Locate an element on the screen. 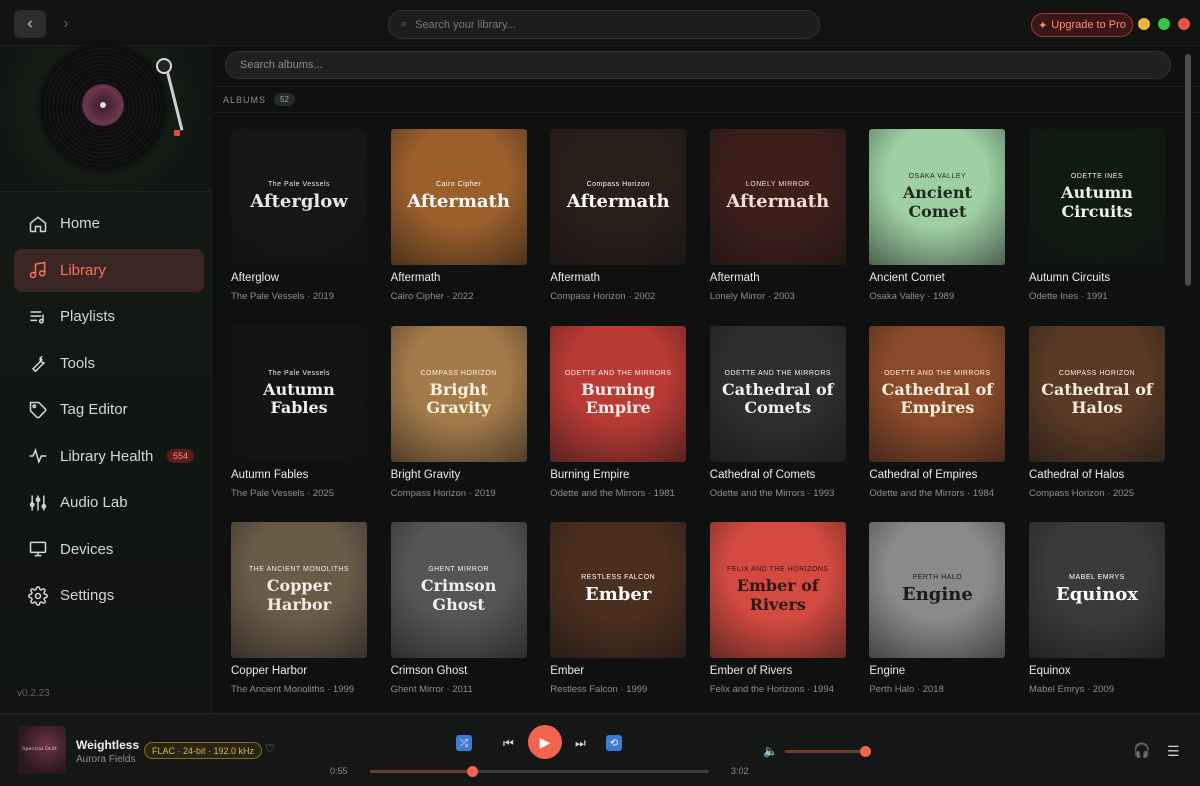 The height and width of the screenshot is (786, 1200). album-title: Ancient Comet is located at coordinates (937, 278).